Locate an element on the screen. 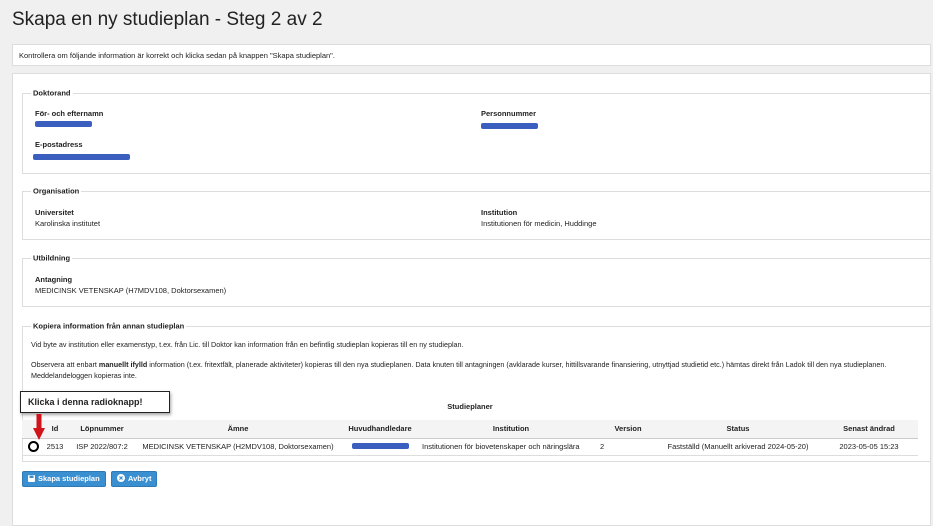  cancel-button: Avbryt is located at coordinates (134, 479).